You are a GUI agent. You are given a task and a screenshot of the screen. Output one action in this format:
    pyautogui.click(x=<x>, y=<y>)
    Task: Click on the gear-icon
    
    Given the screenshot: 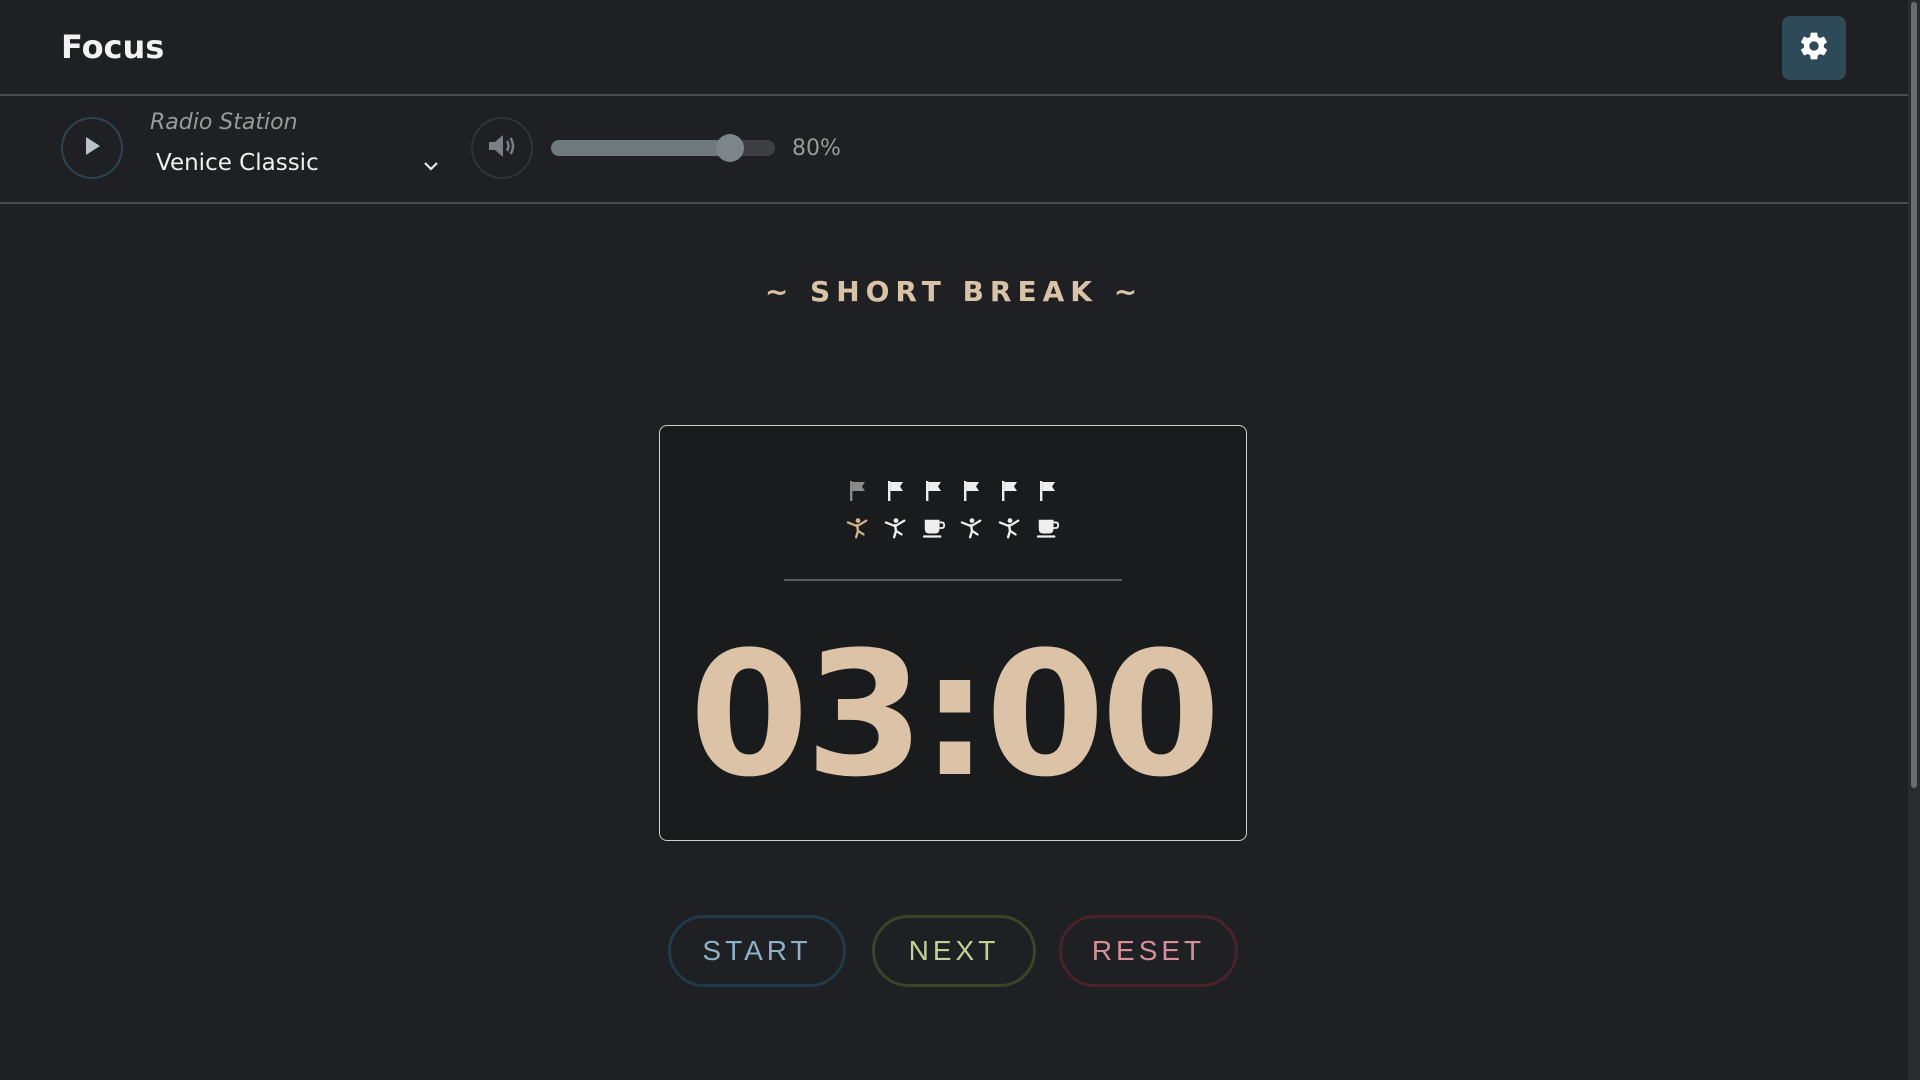 What is the action you would take?
    pyautogui.click(x=1814, y=48)
    